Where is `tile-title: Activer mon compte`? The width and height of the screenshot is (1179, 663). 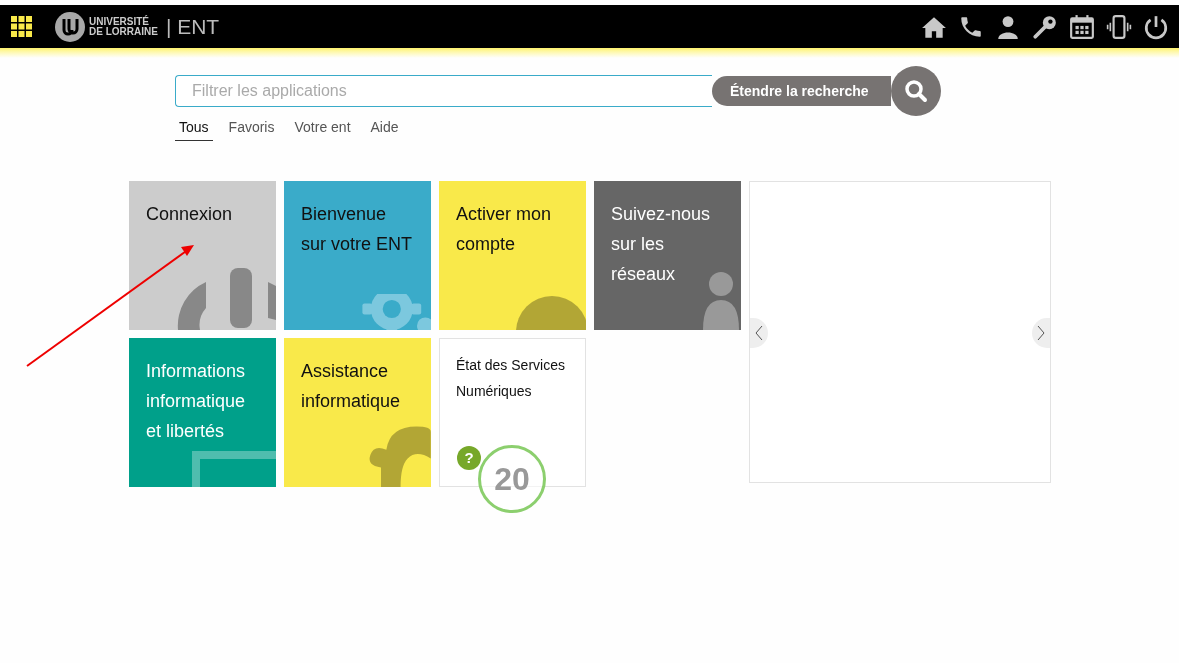
tile-title: Activer mon compte is located at coordinates (504, 229).